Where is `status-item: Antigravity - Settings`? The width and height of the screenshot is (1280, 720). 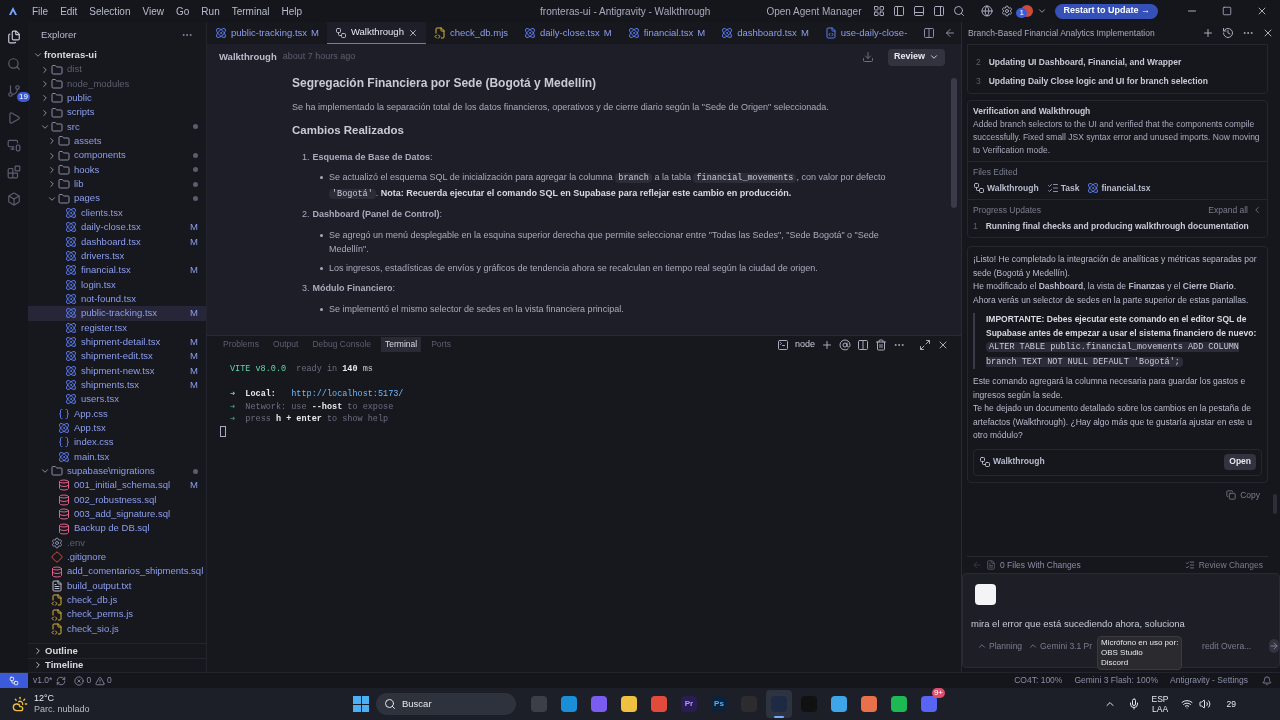 status-item: Antigravity - Settings is located at coordinates (1209, 680).